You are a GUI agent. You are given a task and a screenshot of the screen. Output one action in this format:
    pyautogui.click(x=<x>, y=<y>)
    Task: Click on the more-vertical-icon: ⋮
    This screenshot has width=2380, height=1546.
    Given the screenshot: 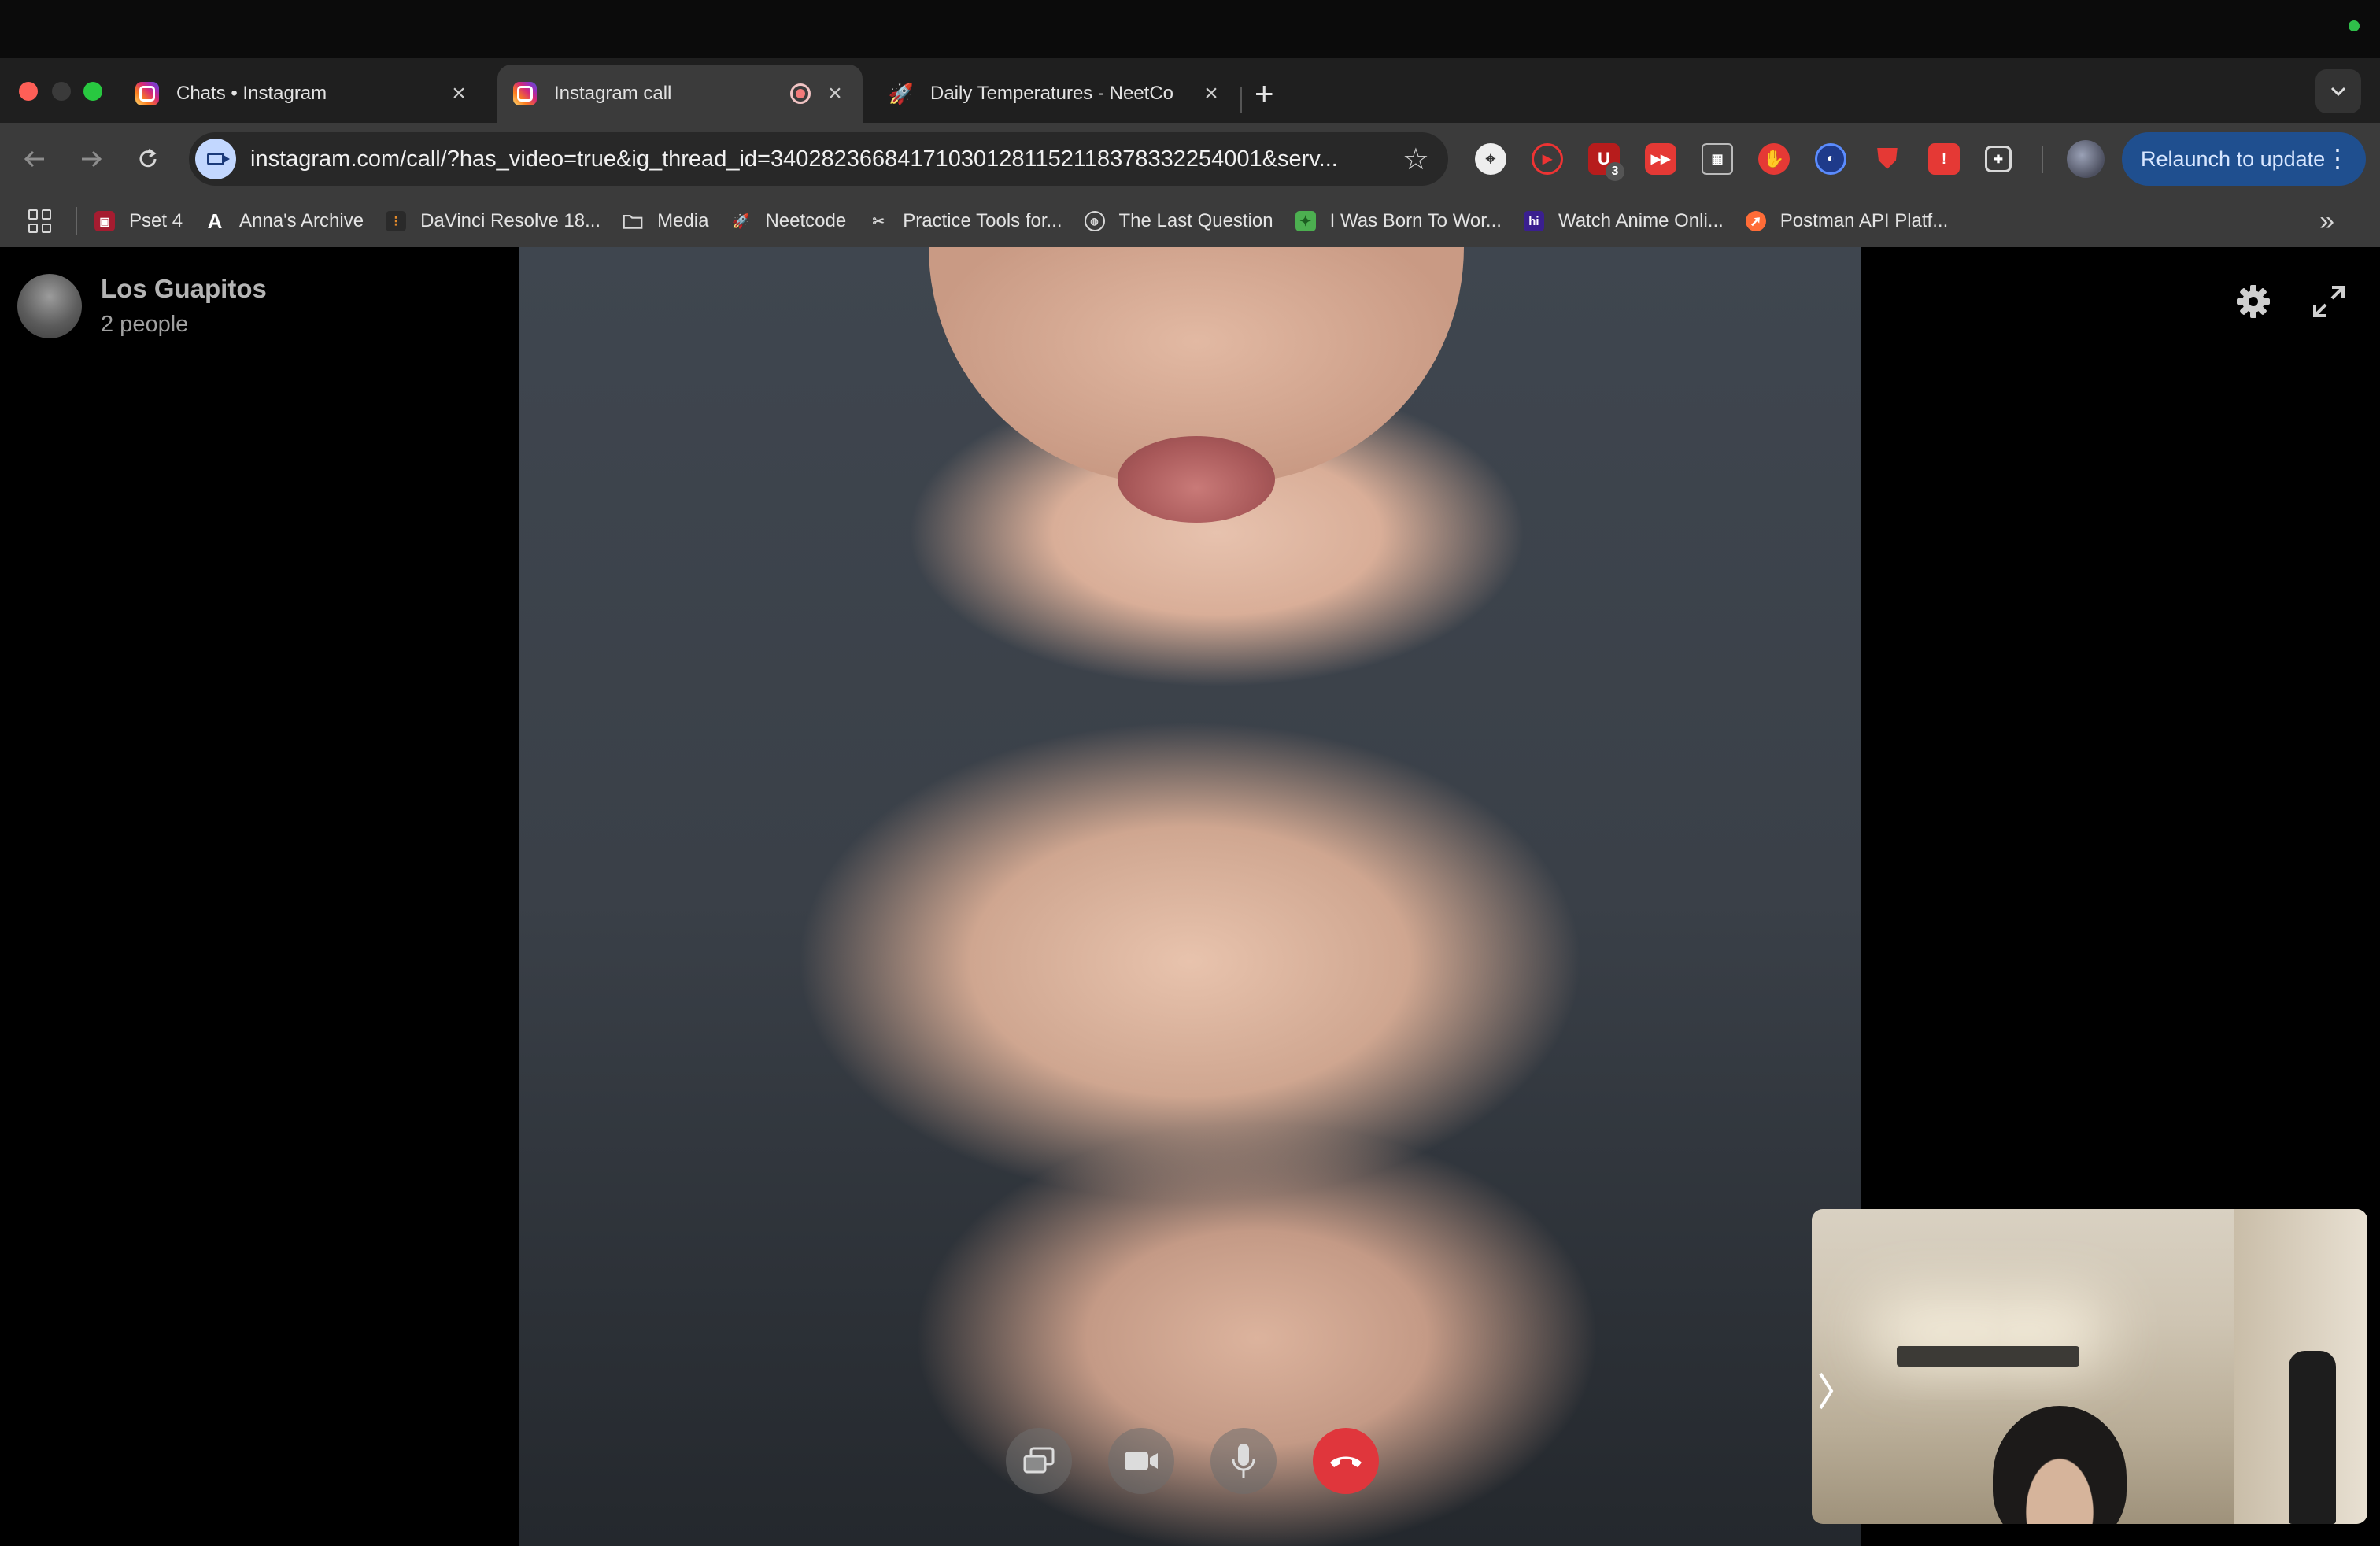 What is the action you would take?
    pyautogui.click(x=2337, y=158)
    